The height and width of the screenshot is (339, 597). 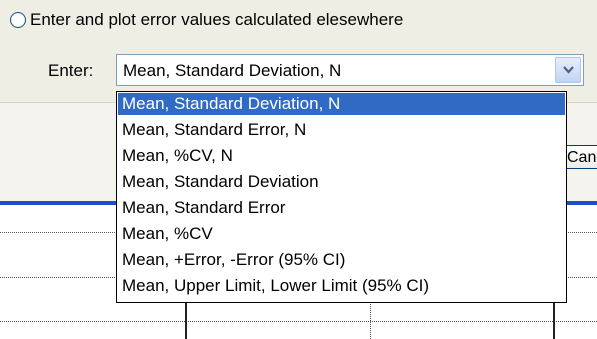 What do you see at coordinates (341, 104) in the screenshot?
I see `option-mean-sd-n: Mean, Standard Deviation, N` at bounding box center [341, 104].